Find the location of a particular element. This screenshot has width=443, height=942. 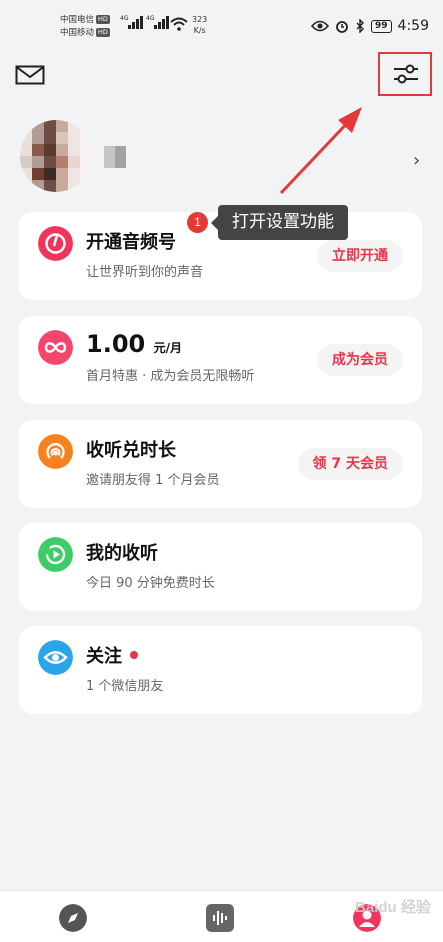

card-title: 开通音频号 is located at coordinates (131, 242).